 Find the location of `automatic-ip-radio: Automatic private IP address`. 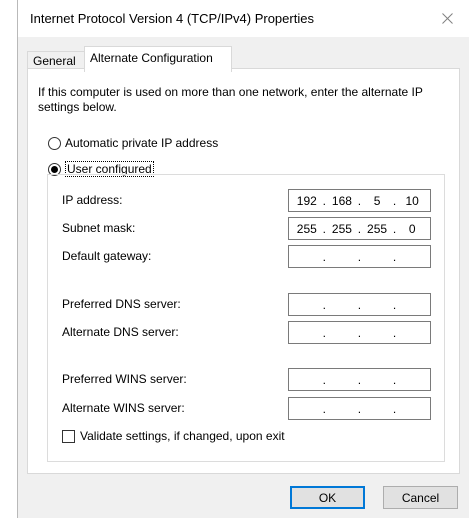

automatic-ip-radio: Automatic private IP address is located at coordinates (133, 143).